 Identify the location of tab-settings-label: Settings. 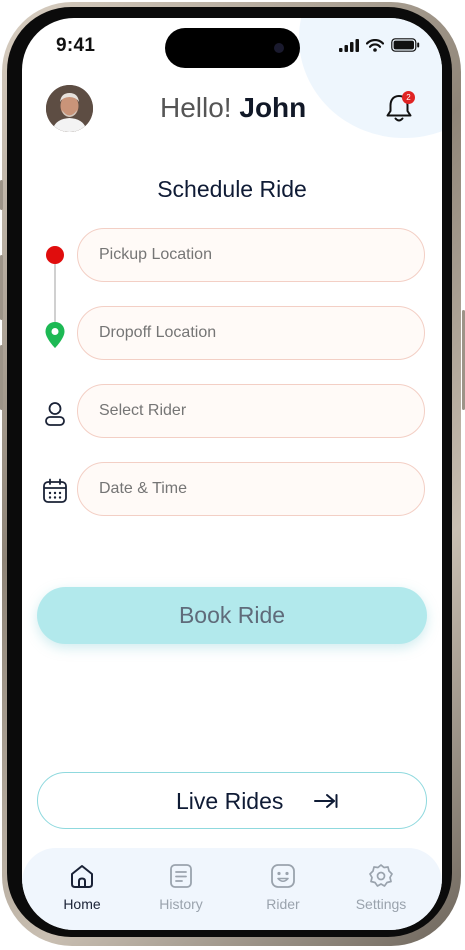
(381, 904).